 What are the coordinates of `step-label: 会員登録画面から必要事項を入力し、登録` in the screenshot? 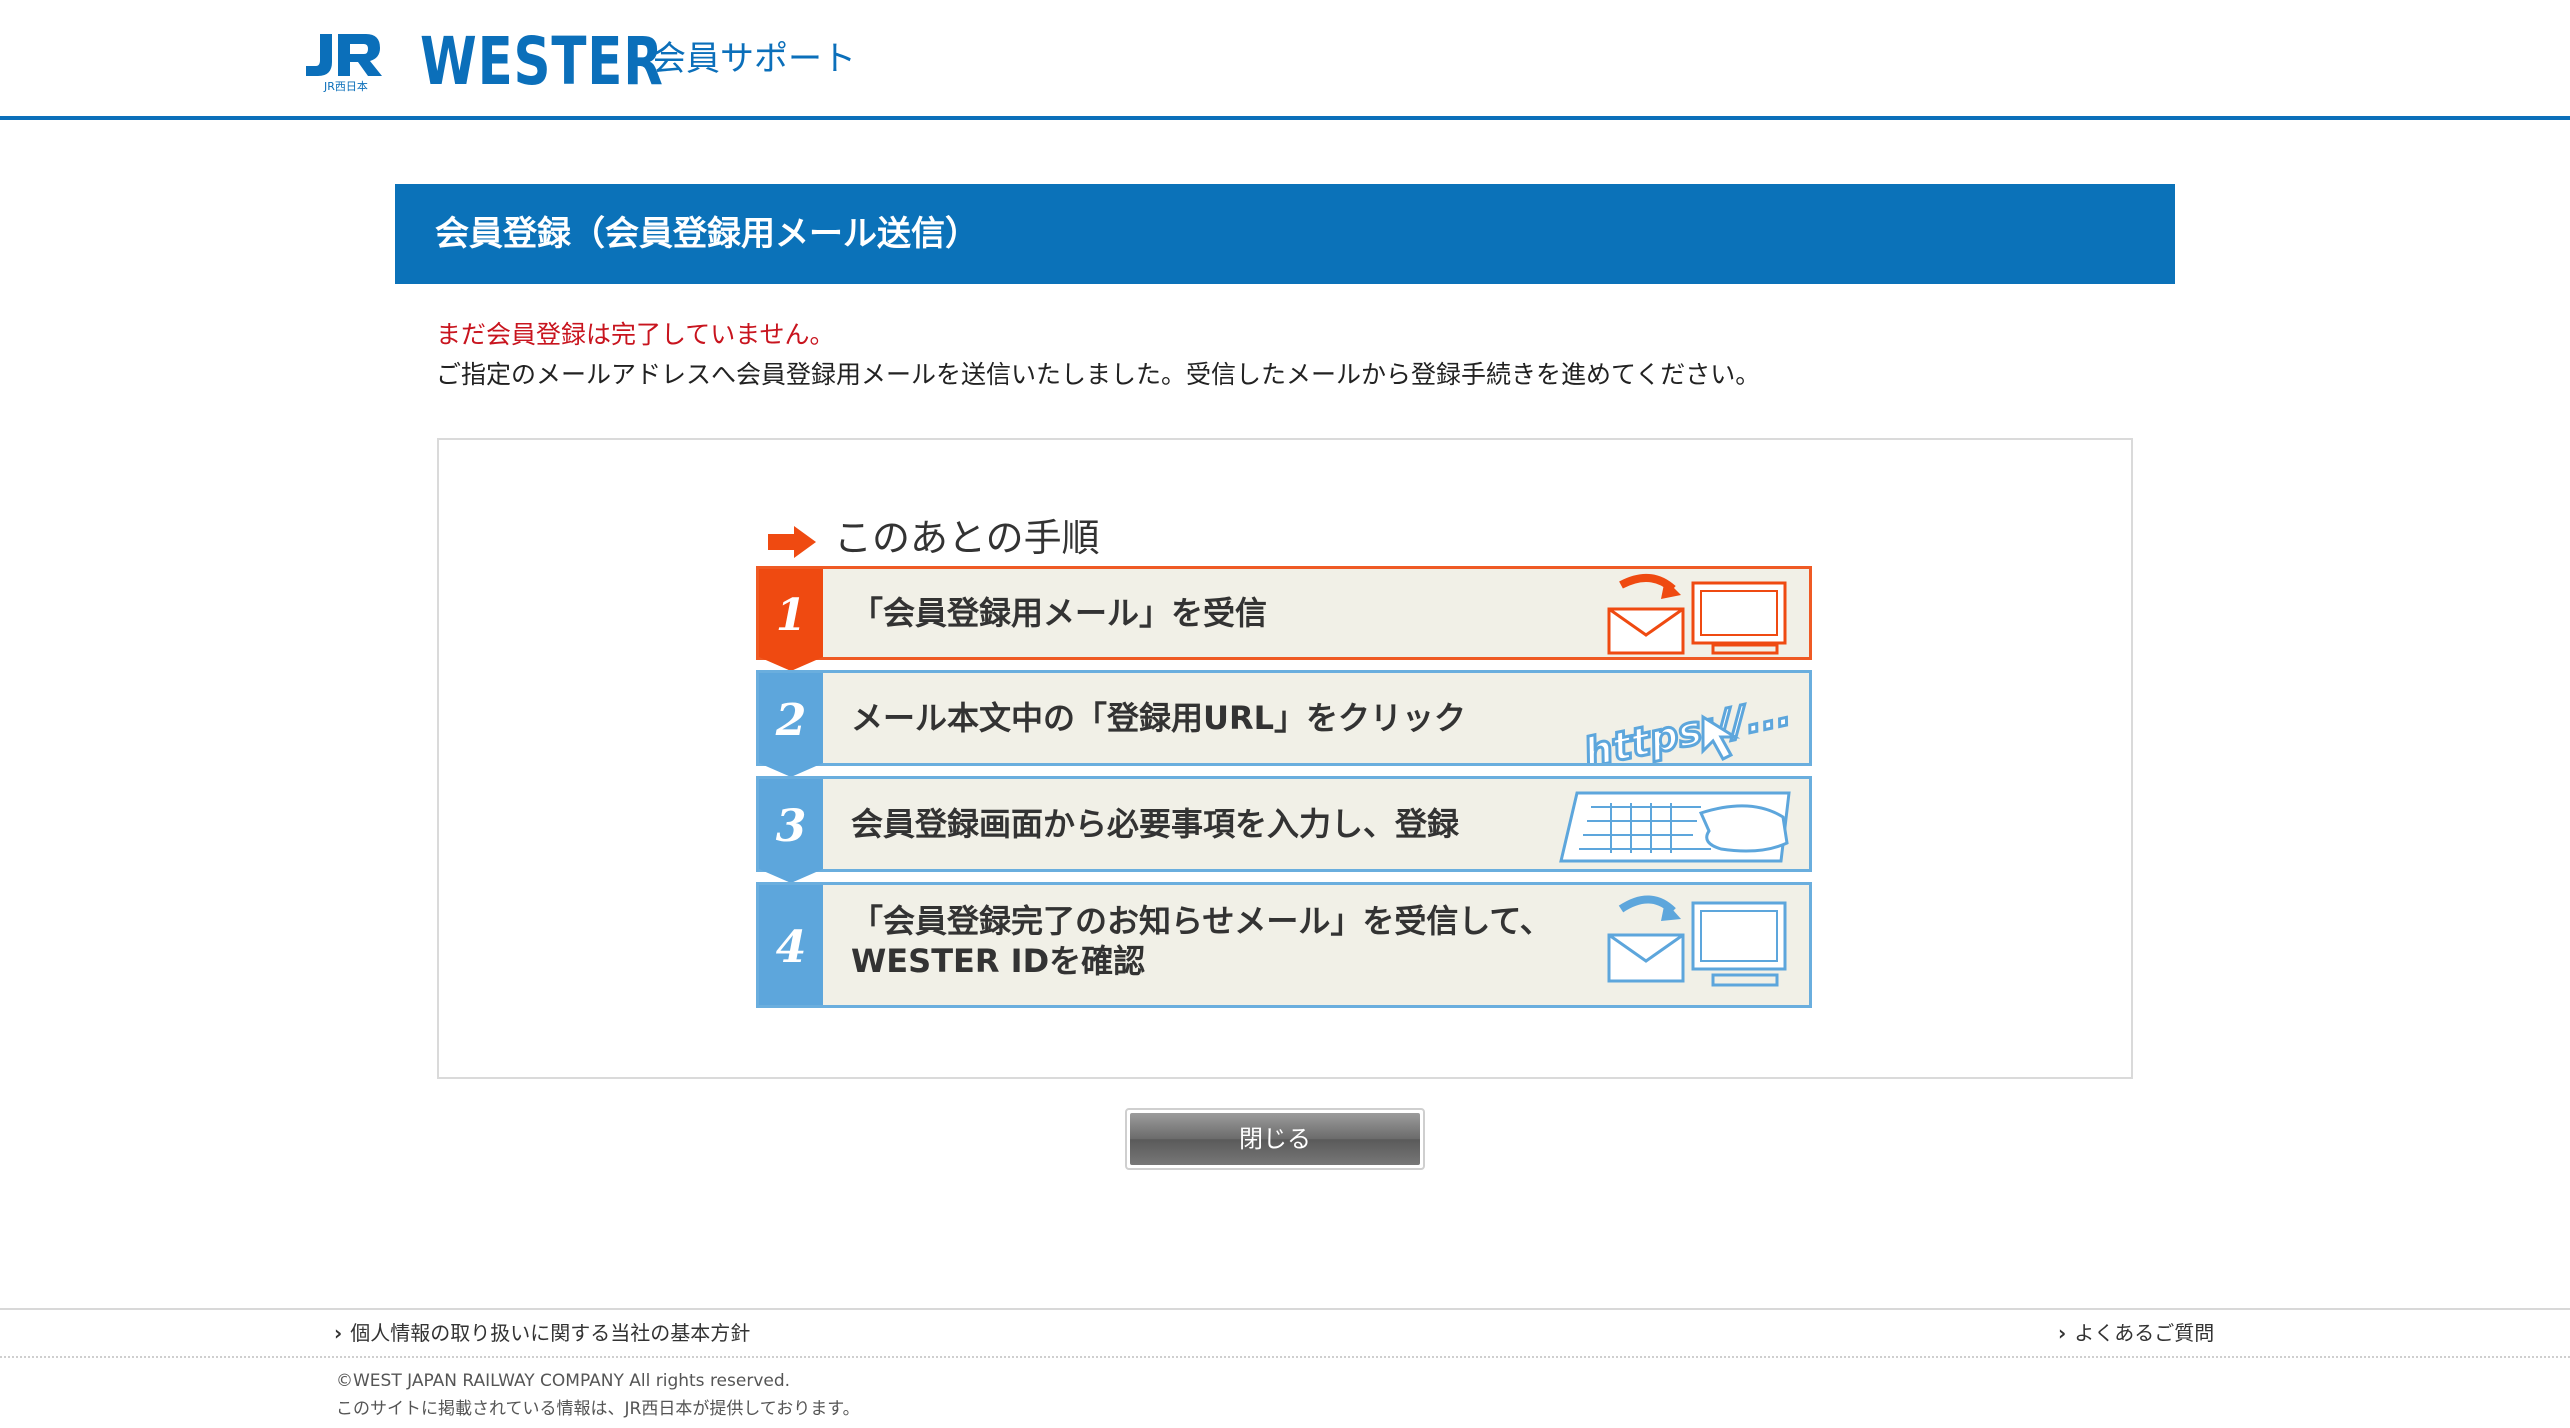 It's located at (1155, 824).